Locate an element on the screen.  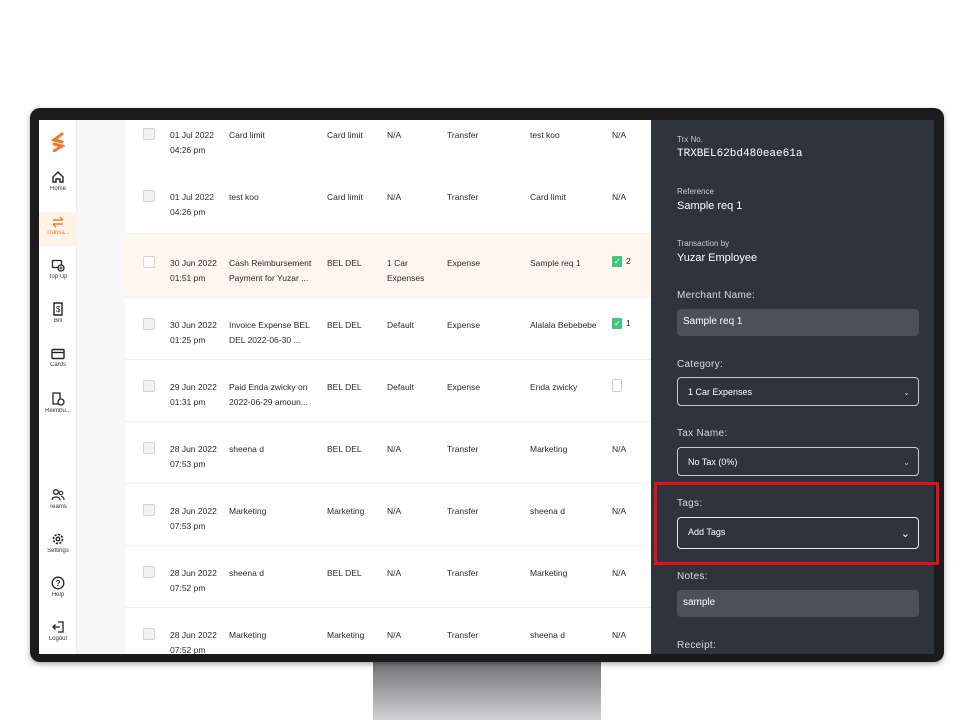
reference-value: Sample req 1 is located at coordinates (710, 206).